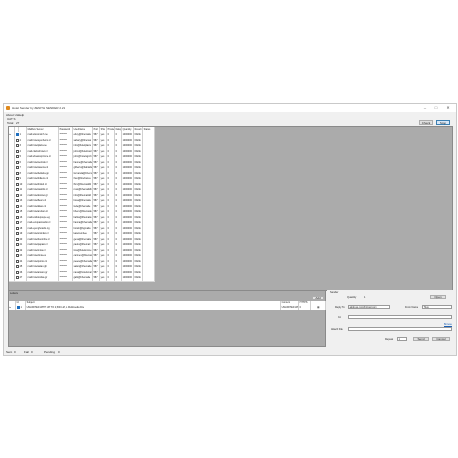 The height and width of the screenshot is (458, 458). Describe the element at coordinates (448, 324) in the screenshot. I see `browse-link: Browse` at that location.